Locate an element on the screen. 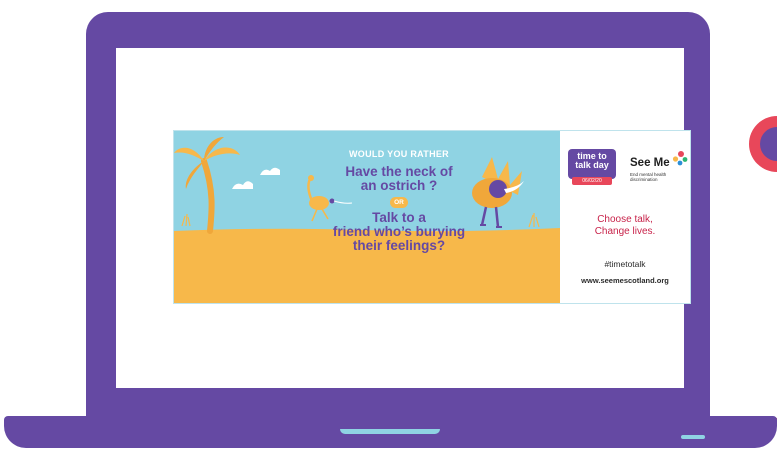 The image size is (777, 457). time-to-talk-logo: time to talk day is located at coordinates (592, 164).